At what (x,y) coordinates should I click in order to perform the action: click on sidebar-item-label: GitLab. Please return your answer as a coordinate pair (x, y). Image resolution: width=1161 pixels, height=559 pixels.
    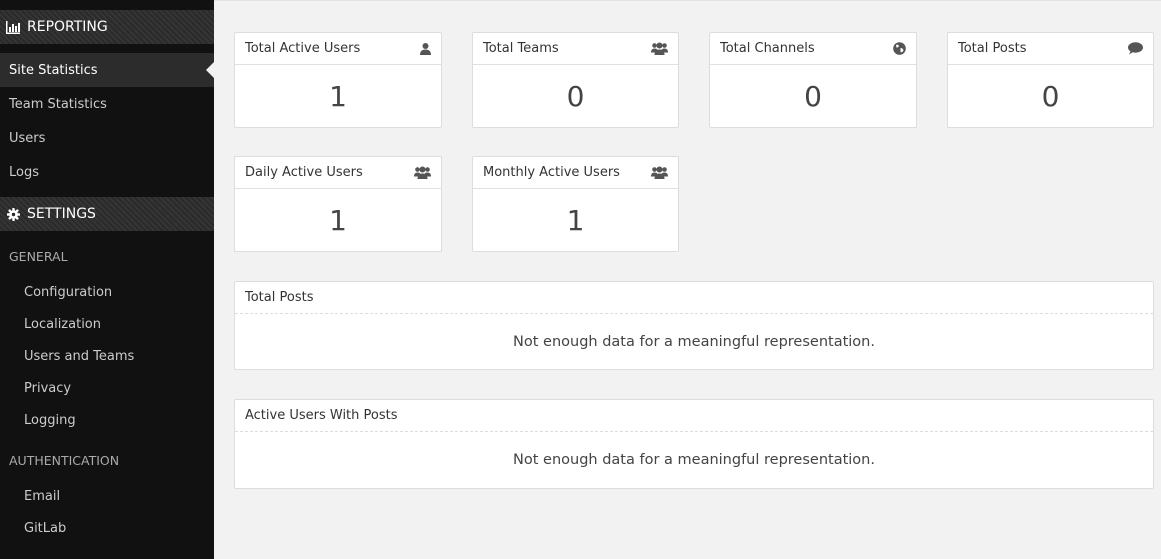
    Looking at the image, I should click on (45, 528).